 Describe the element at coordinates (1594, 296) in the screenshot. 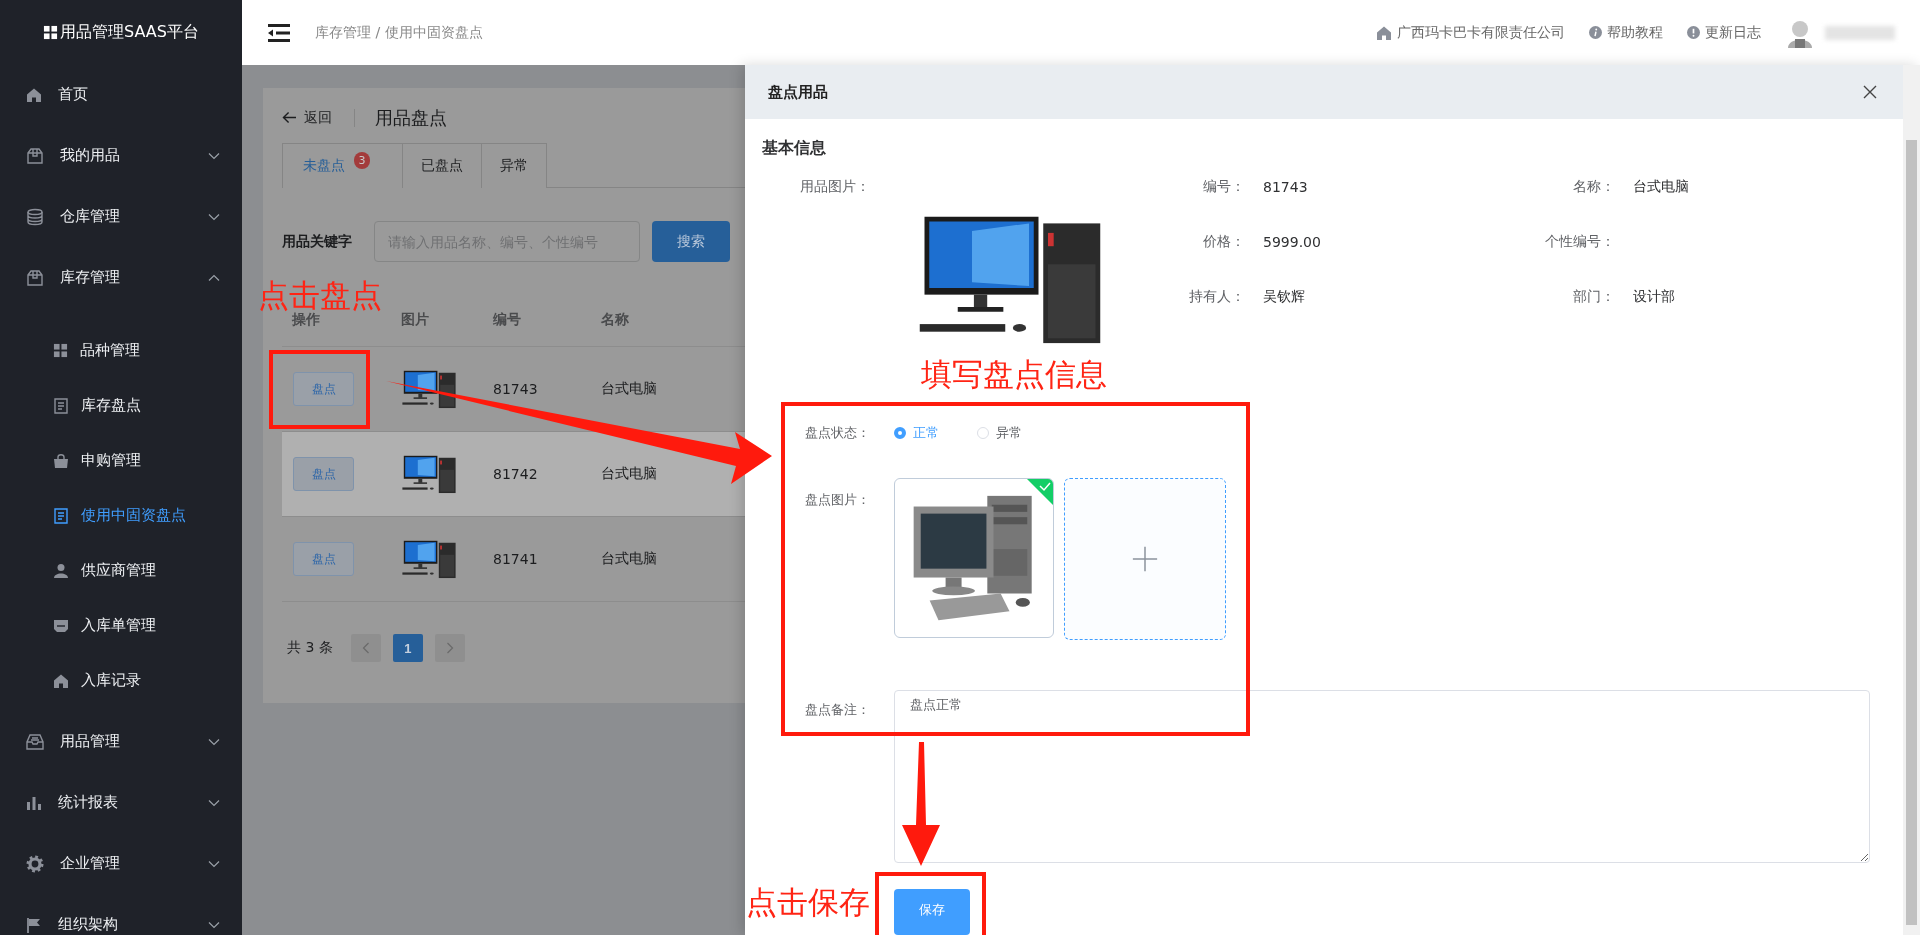

I see `field-label: 部门：` at that location.